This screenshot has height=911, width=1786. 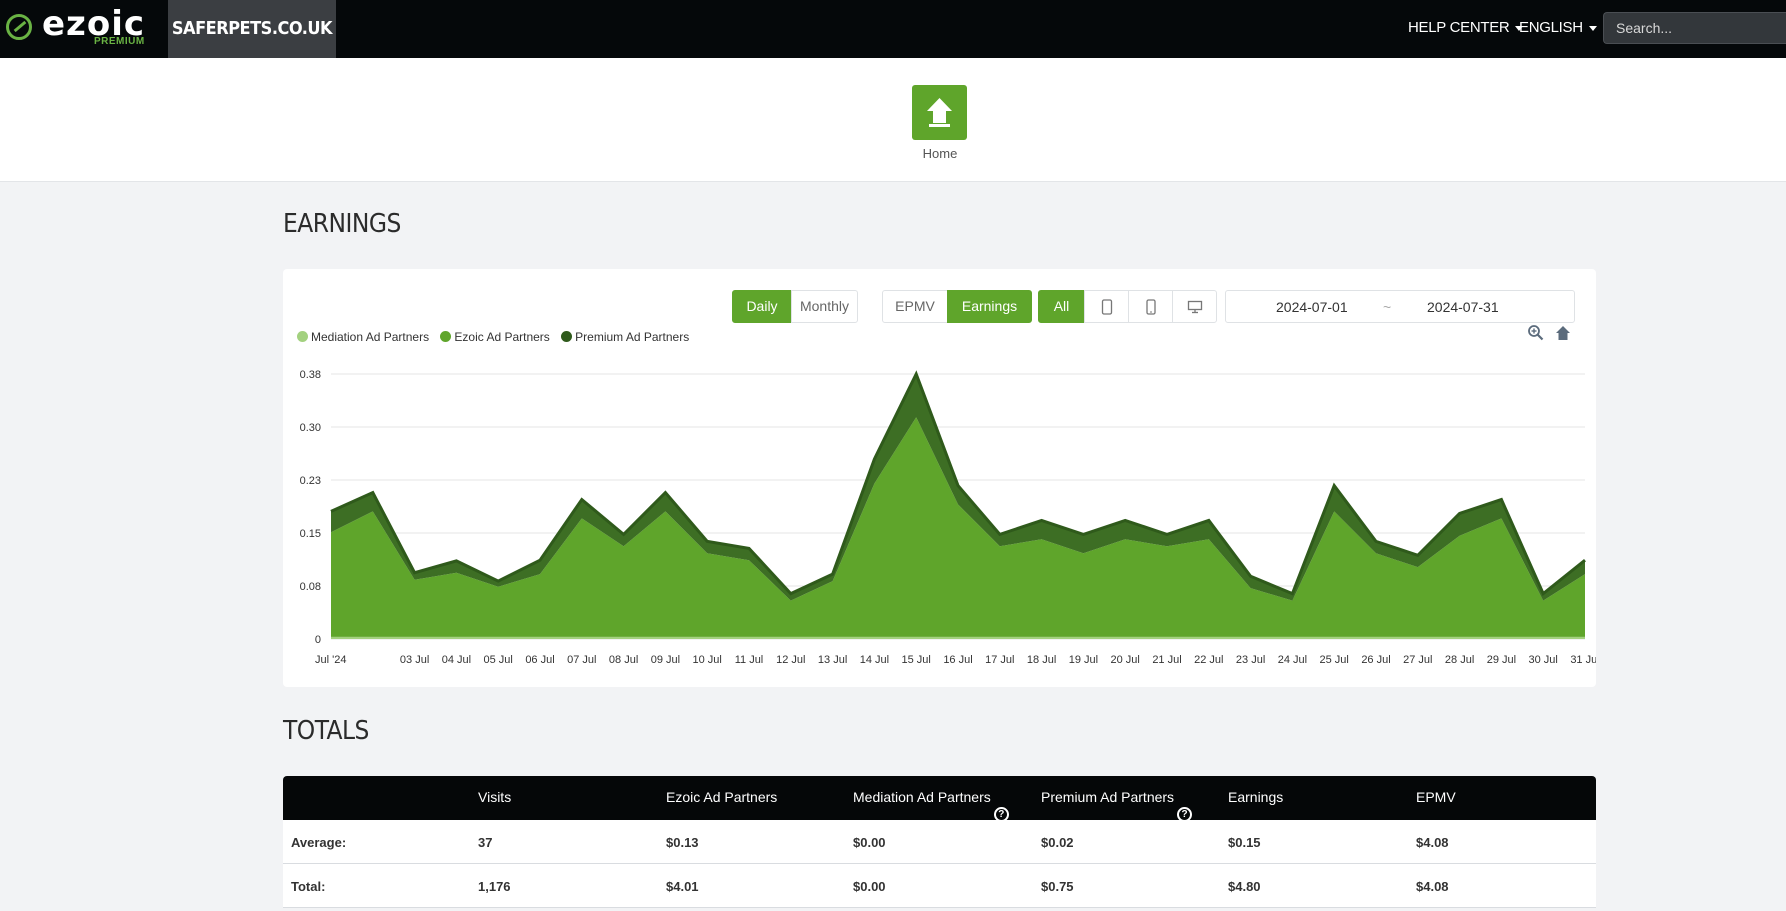 I want to click on y-tick-label: 0.38, so click(x=310, y=375).